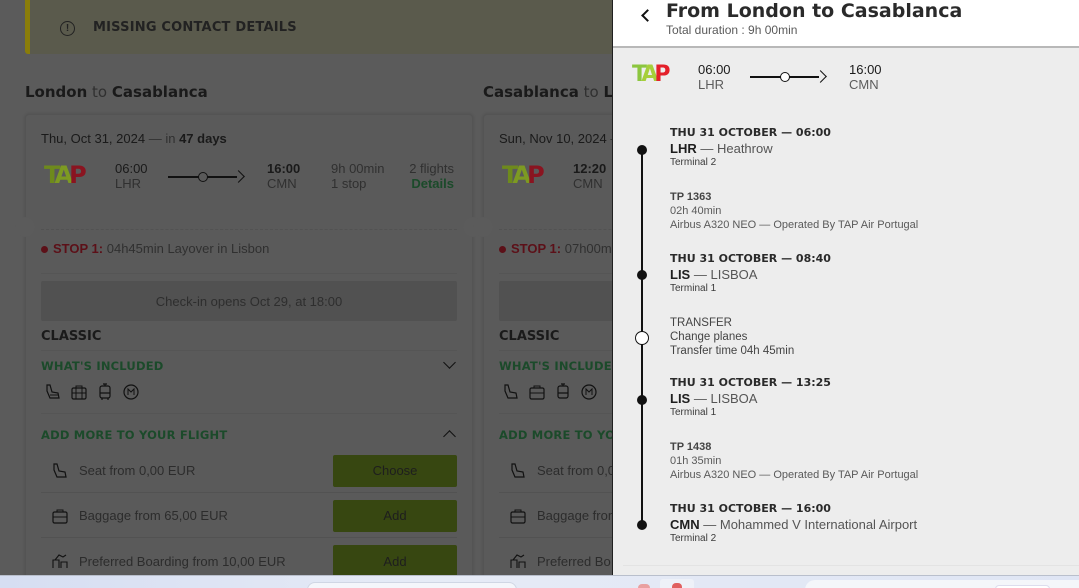 This screenshot has width=1079, height=588. What do you see at coordinates (814, 11) in the screenshot?
I see `panel-title: From London to Casablanca` at bounding box center [814, 11].